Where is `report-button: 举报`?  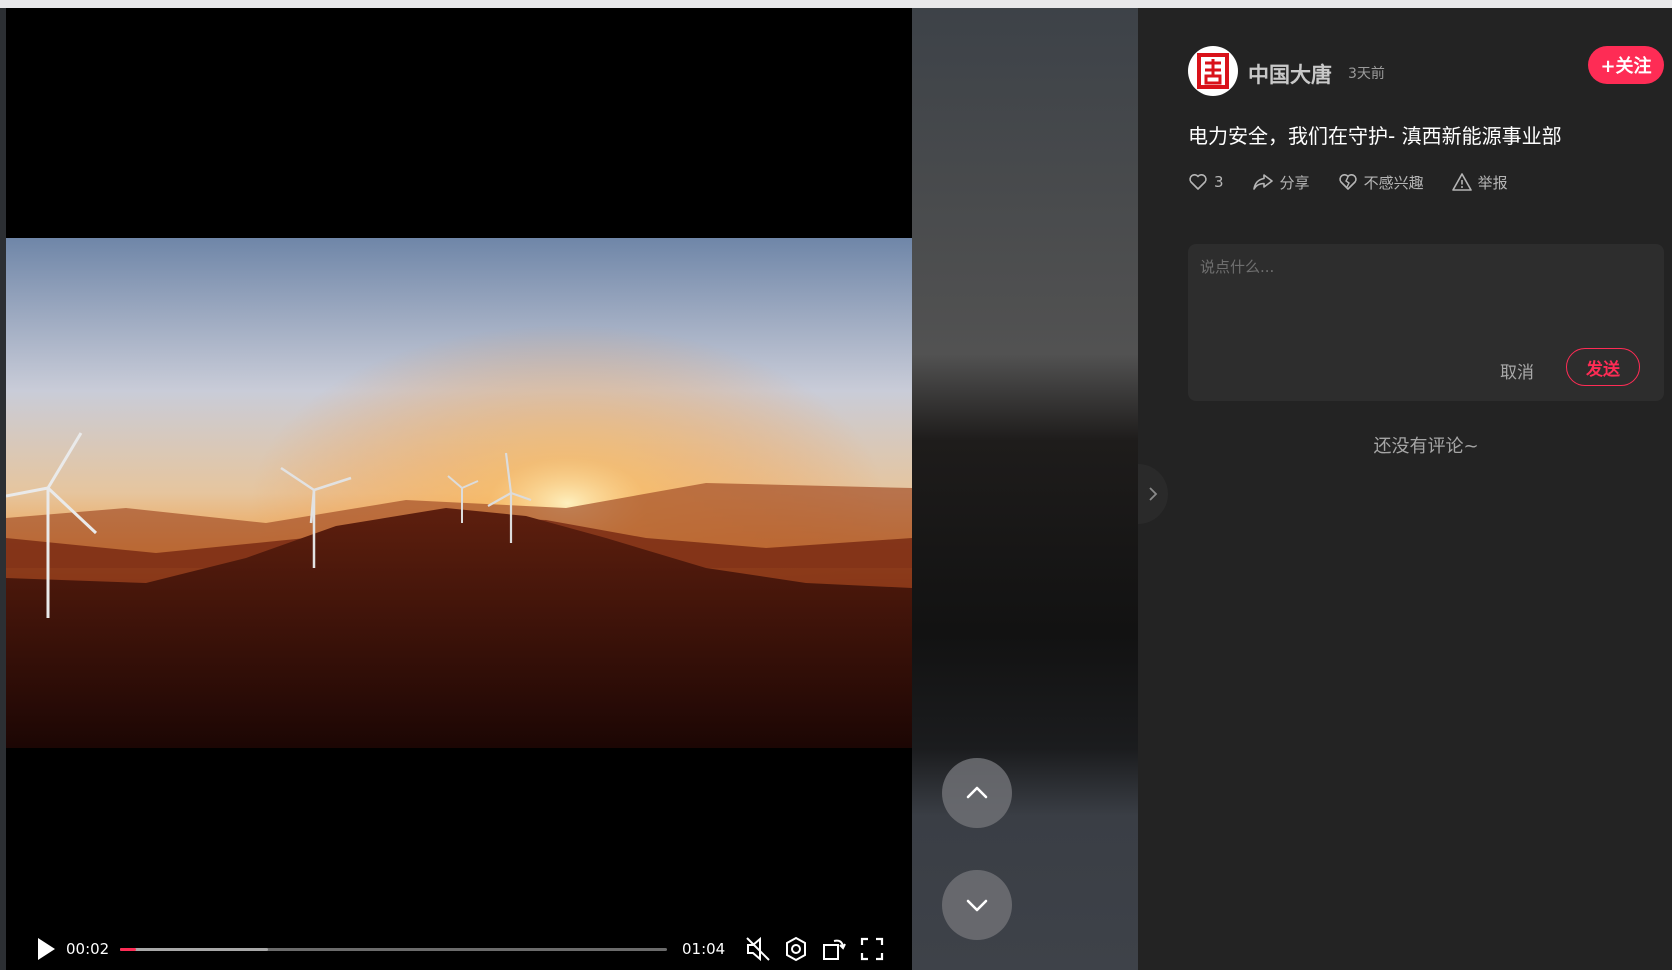 report-button: 举报 is located at coordinates (1479, 182).